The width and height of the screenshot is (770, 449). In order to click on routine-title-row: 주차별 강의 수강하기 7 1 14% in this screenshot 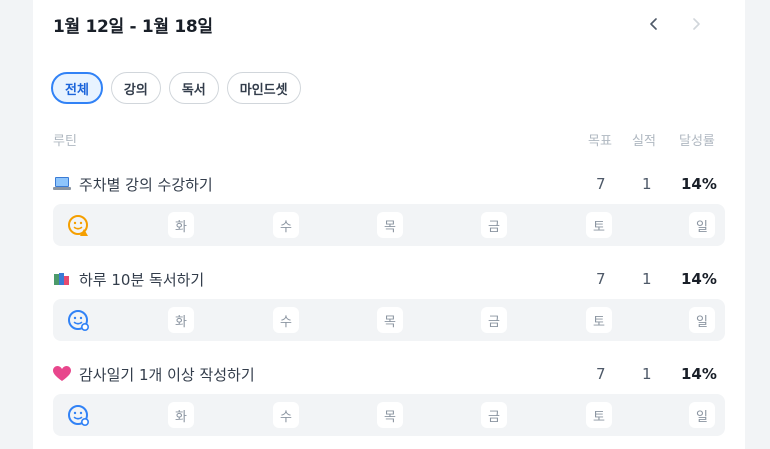, I will do `click(389, 184)`.